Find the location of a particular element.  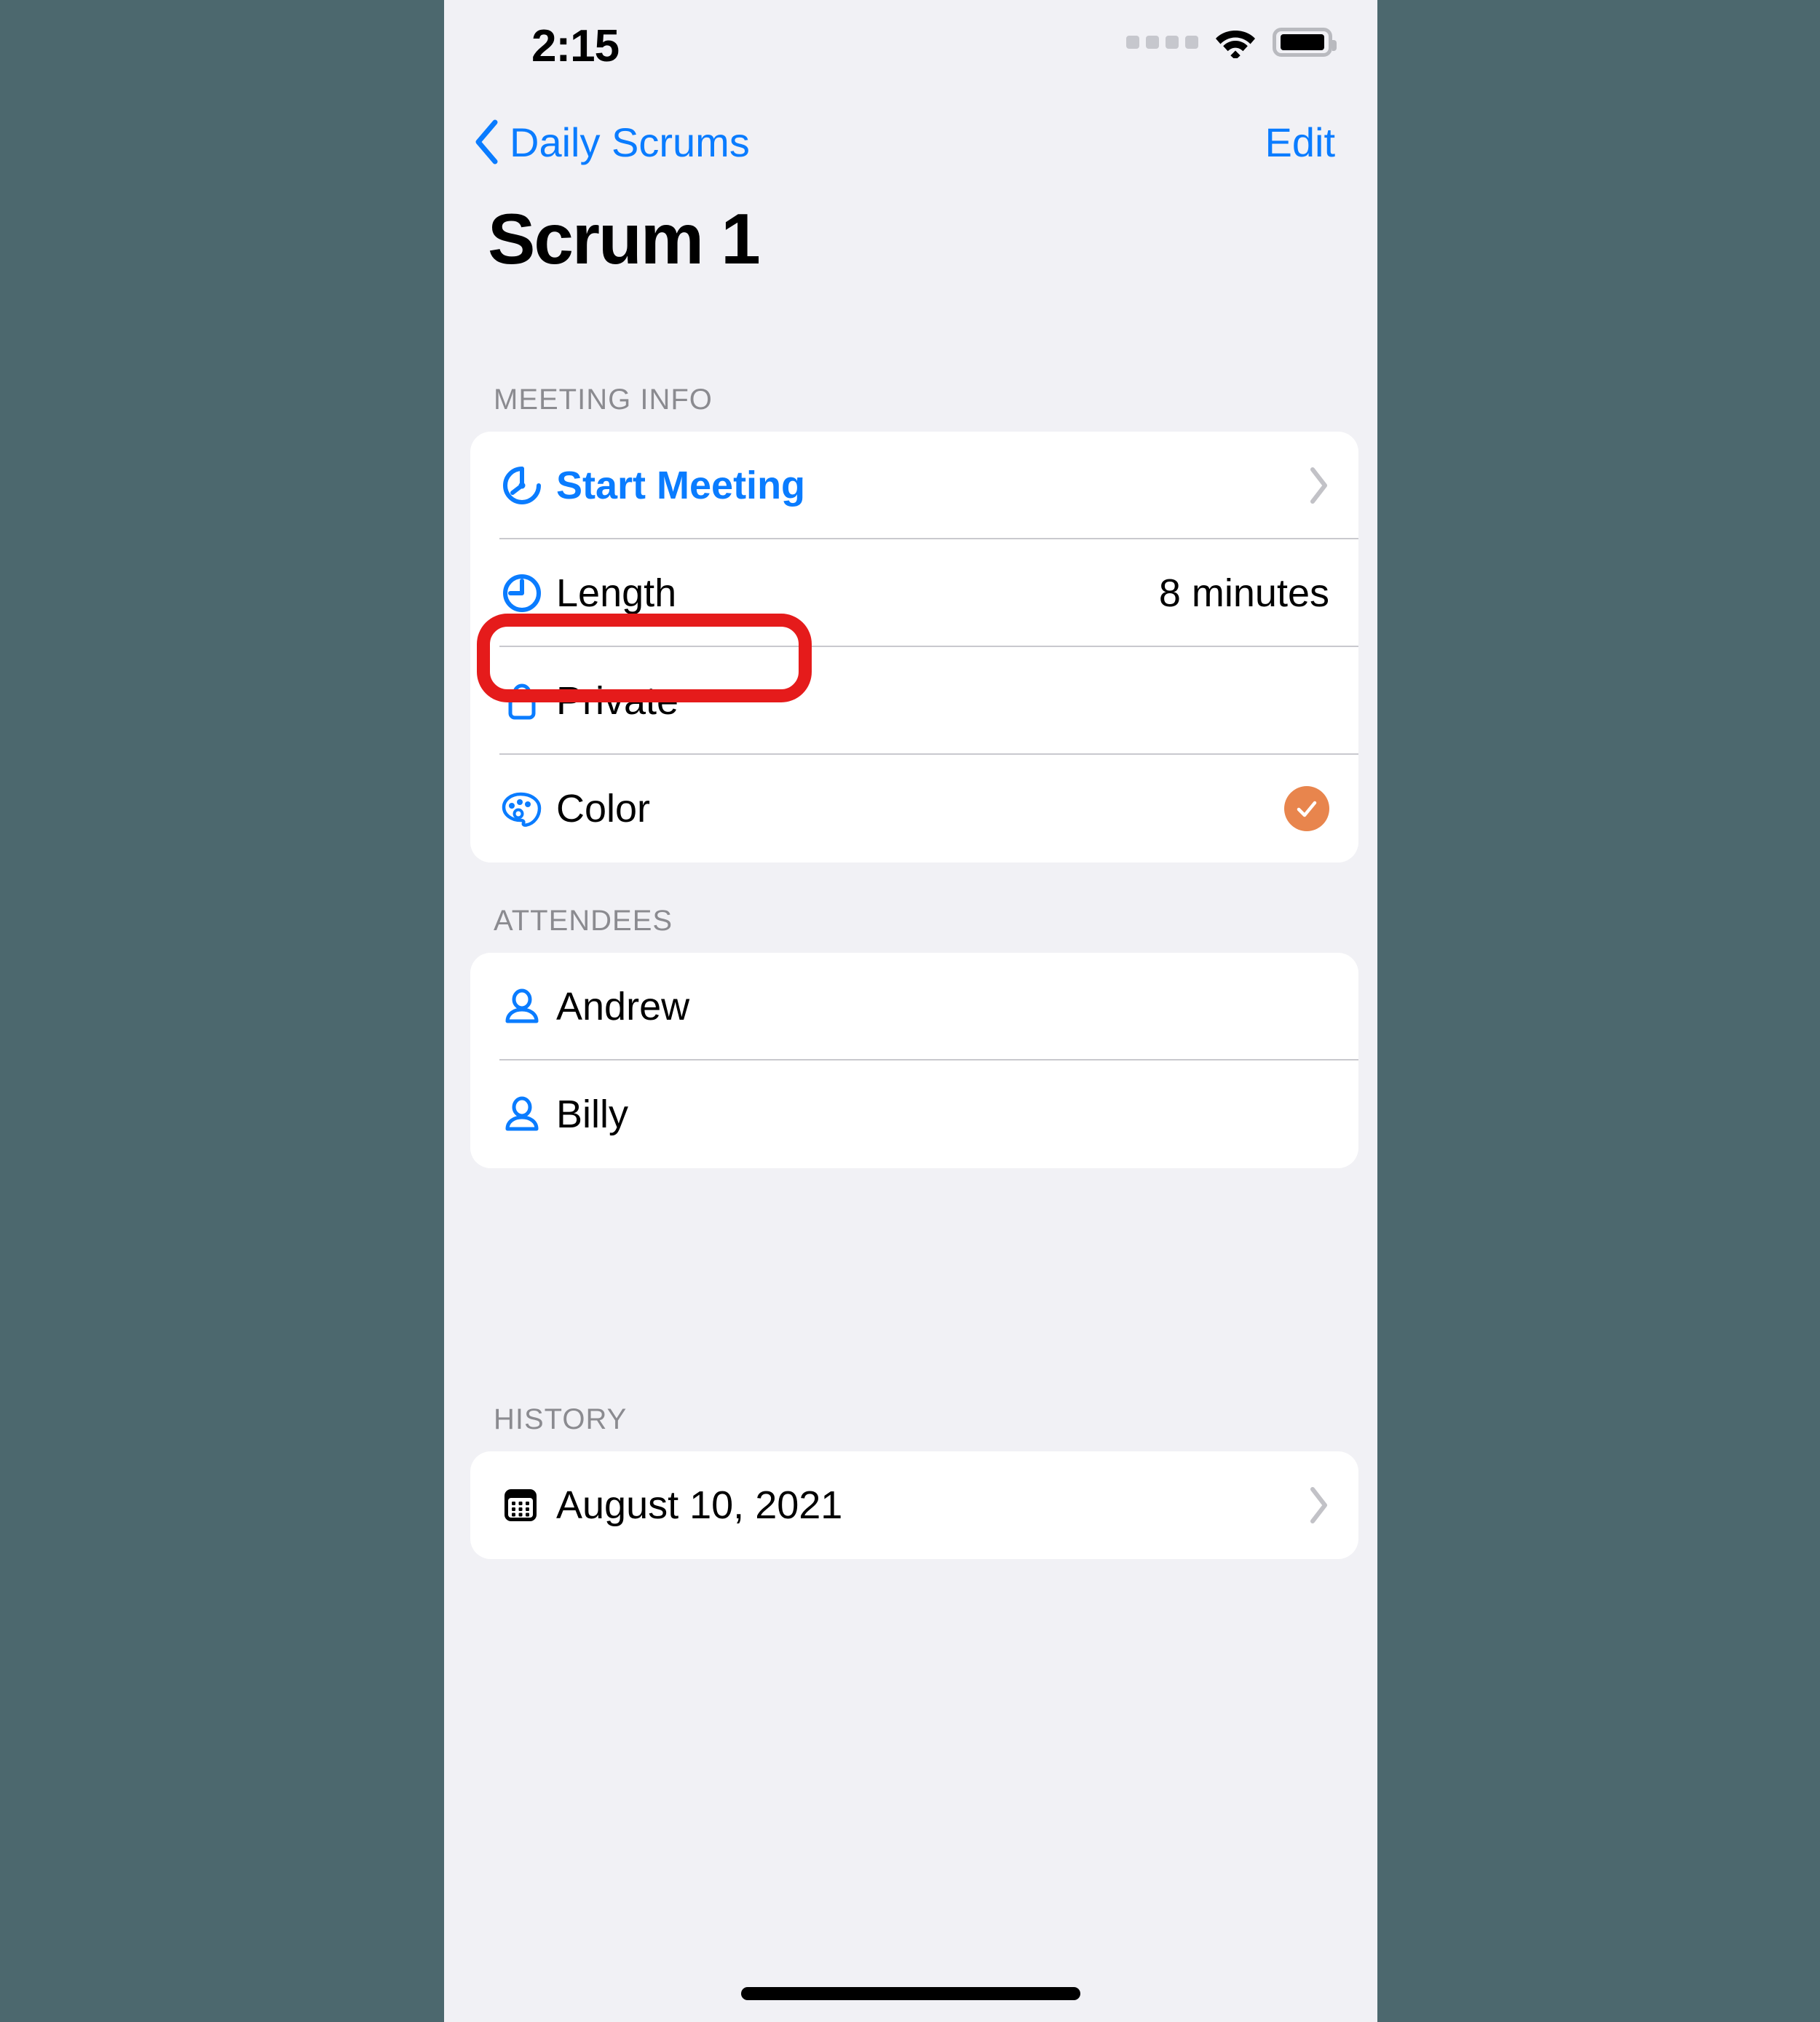

back-button-label: Daily Scrums is located at coordinates (630, 142).